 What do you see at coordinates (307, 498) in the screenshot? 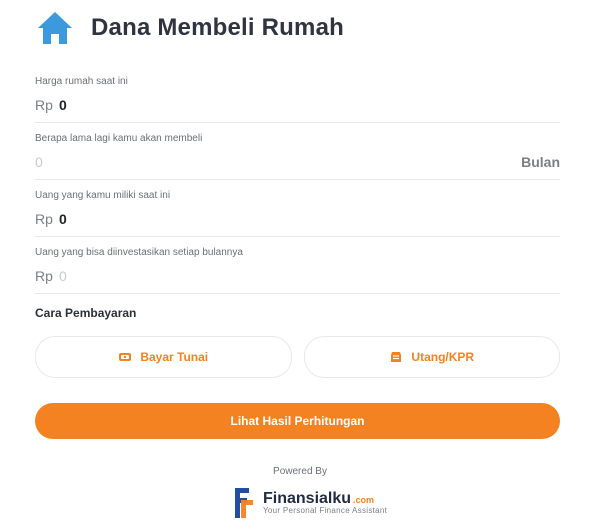
I see `brand-name-text: Finansialku` at bounding box center [307, 498].